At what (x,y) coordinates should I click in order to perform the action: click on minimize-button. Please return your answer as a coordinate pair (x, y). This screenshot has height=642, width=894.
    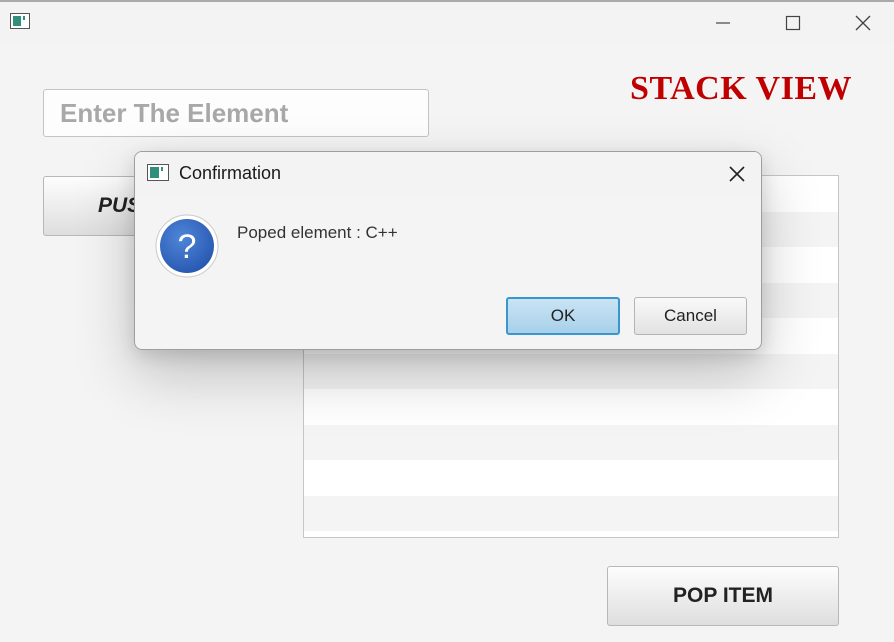
    Looking at the image, I should click on (723, 23).